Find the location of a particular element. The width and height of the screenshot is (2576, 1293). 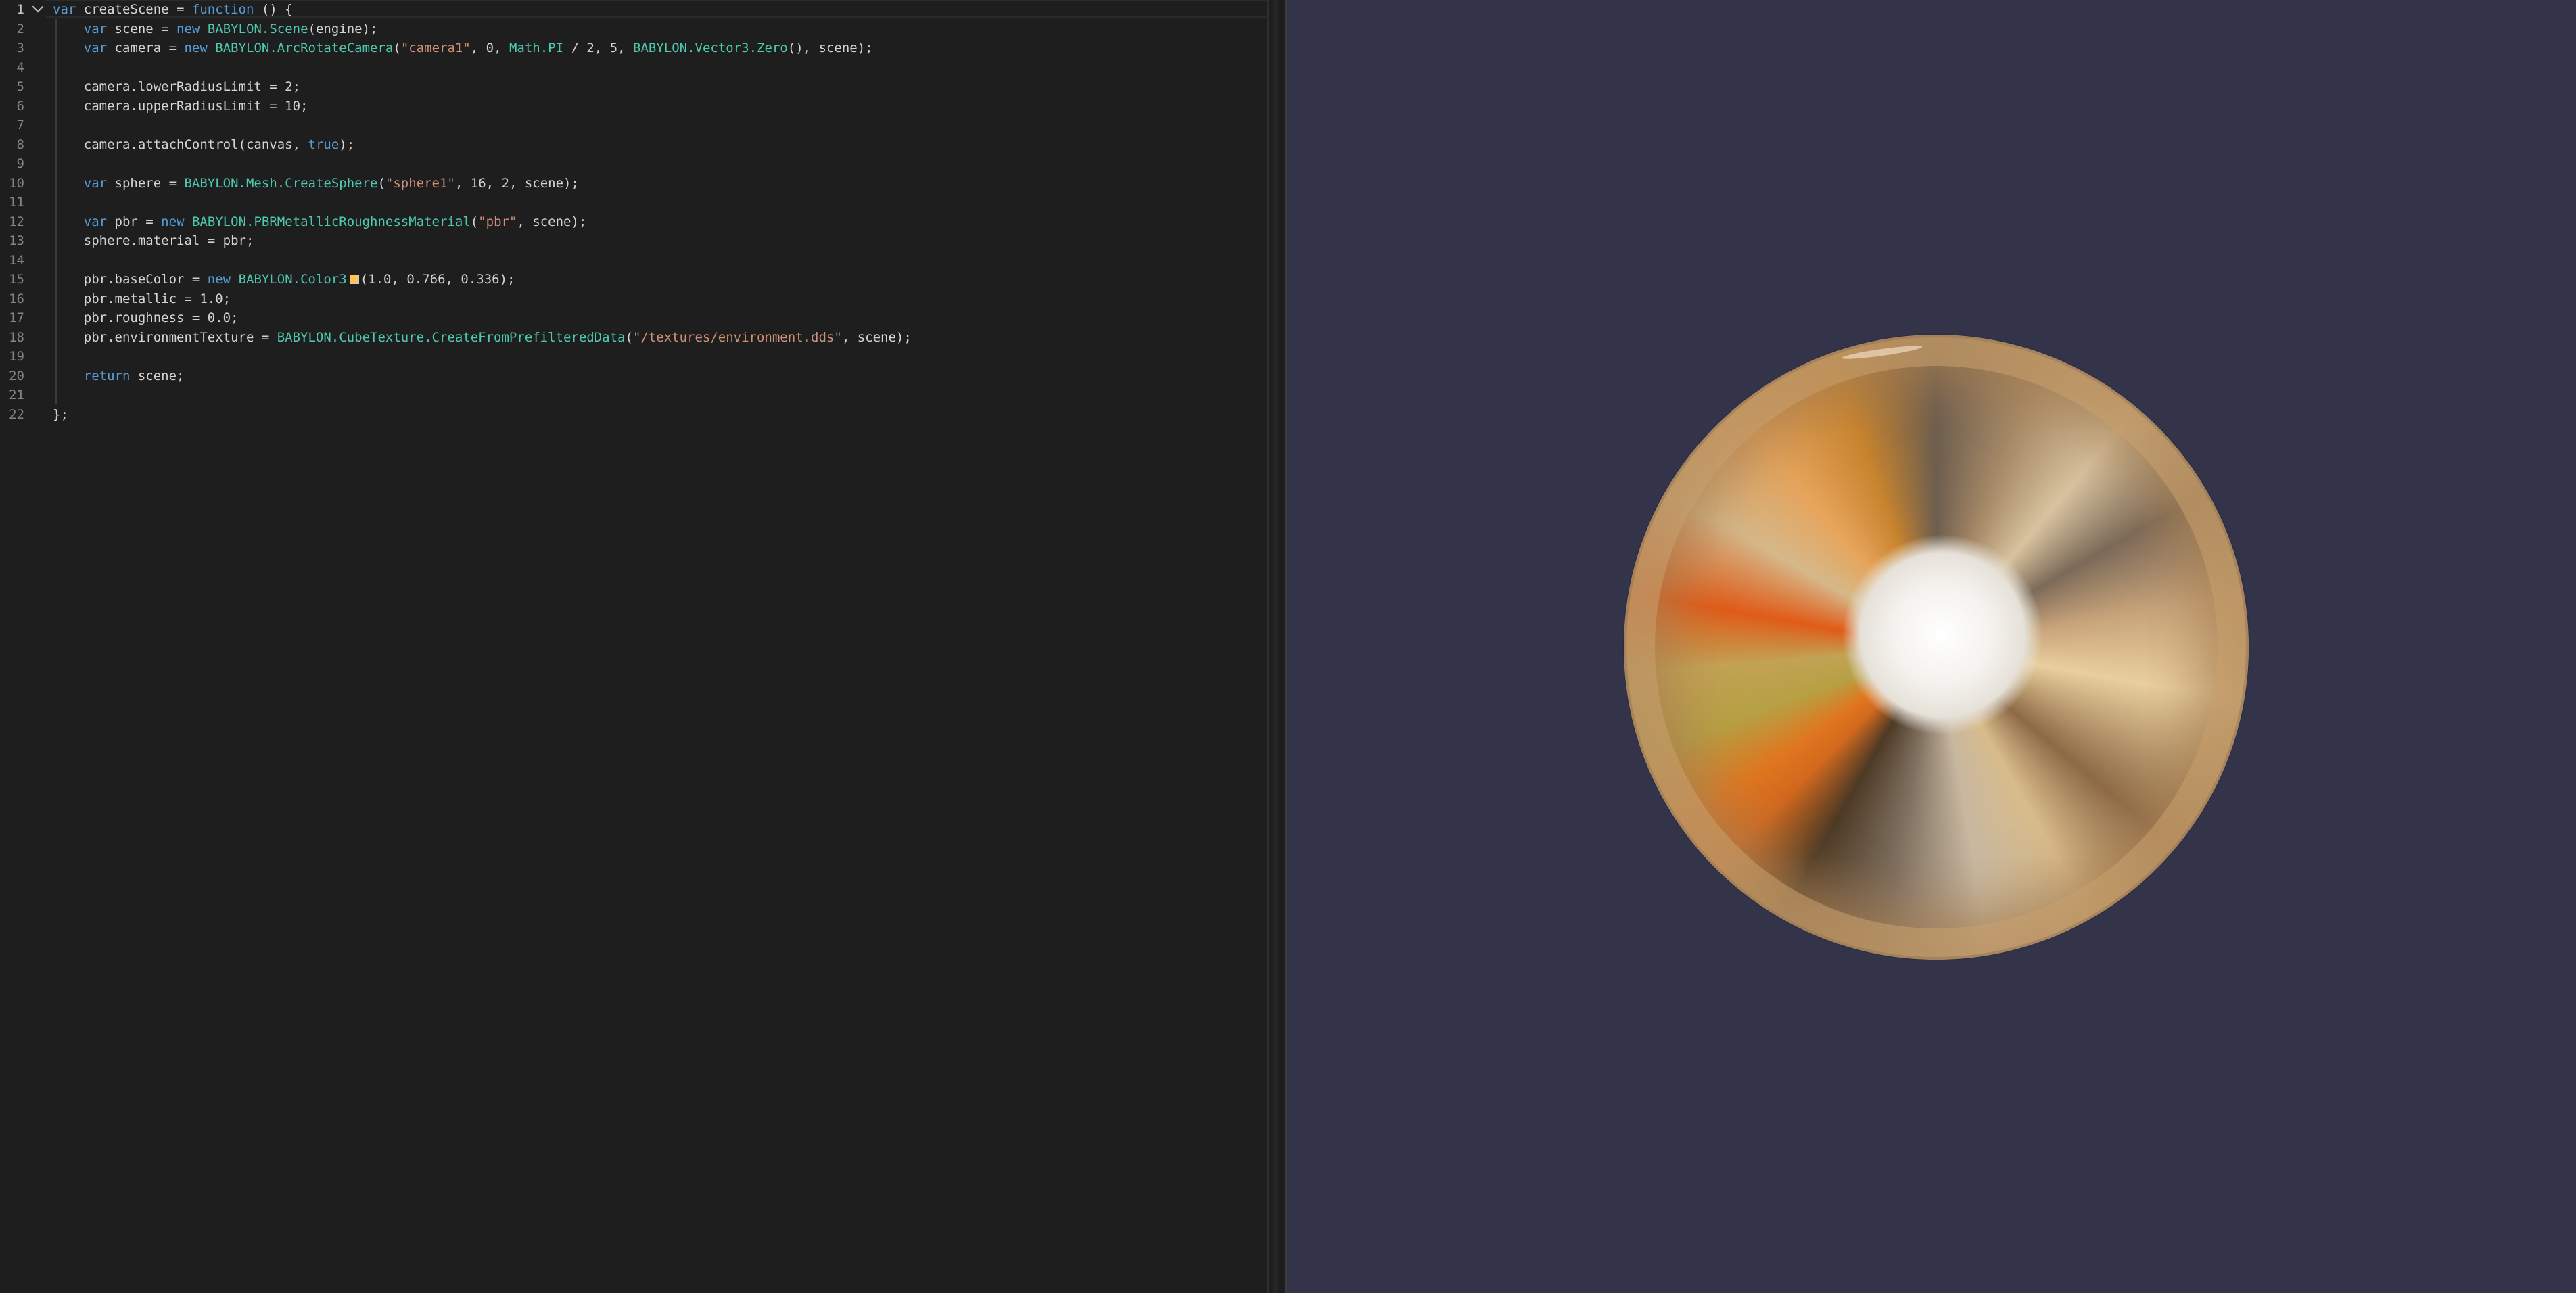

code-token: camera.upperRadiusLimit = 10; is located at coordinates (180, 106).